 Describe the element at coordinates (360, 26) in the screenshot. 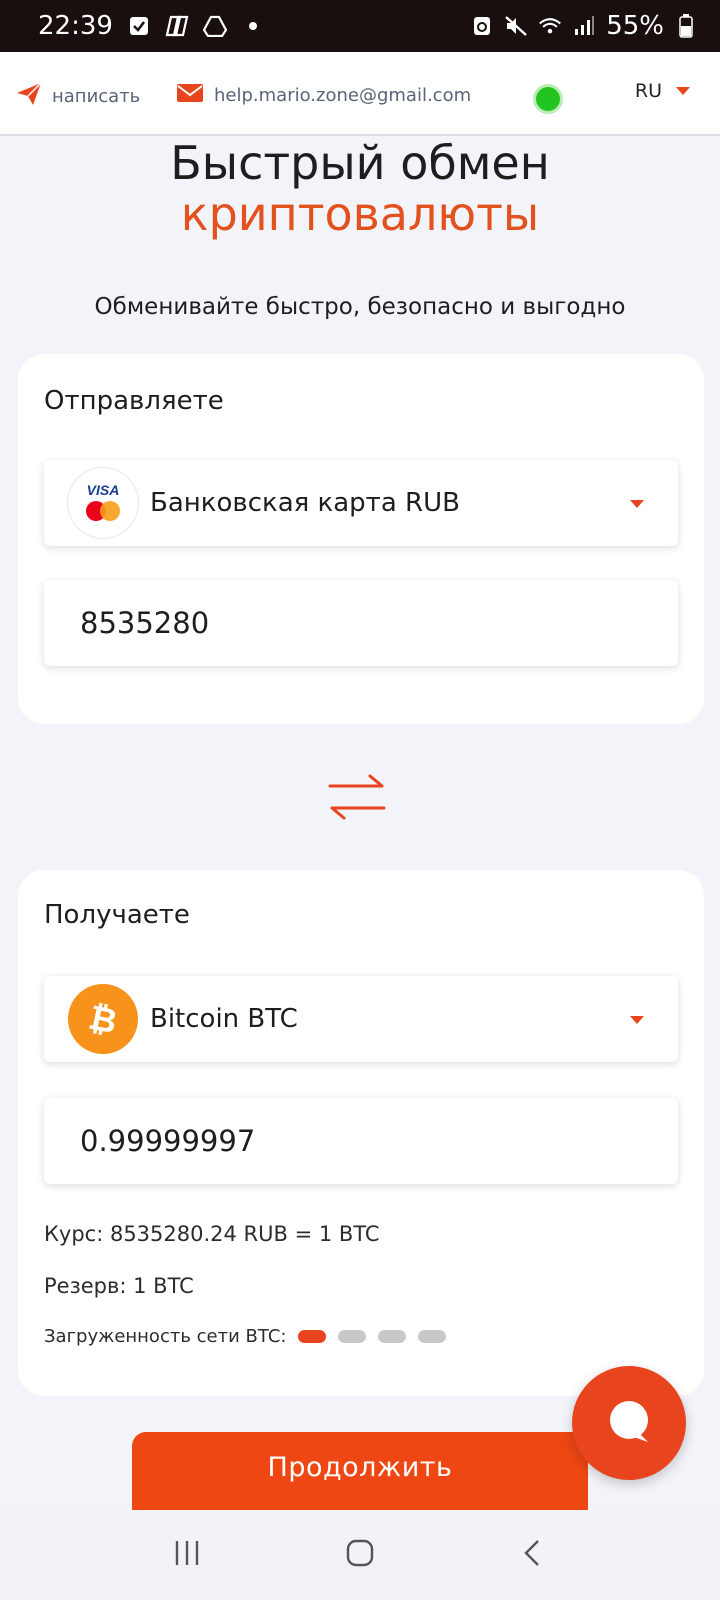

I see `status-bar: 22:39 55%` at that location.